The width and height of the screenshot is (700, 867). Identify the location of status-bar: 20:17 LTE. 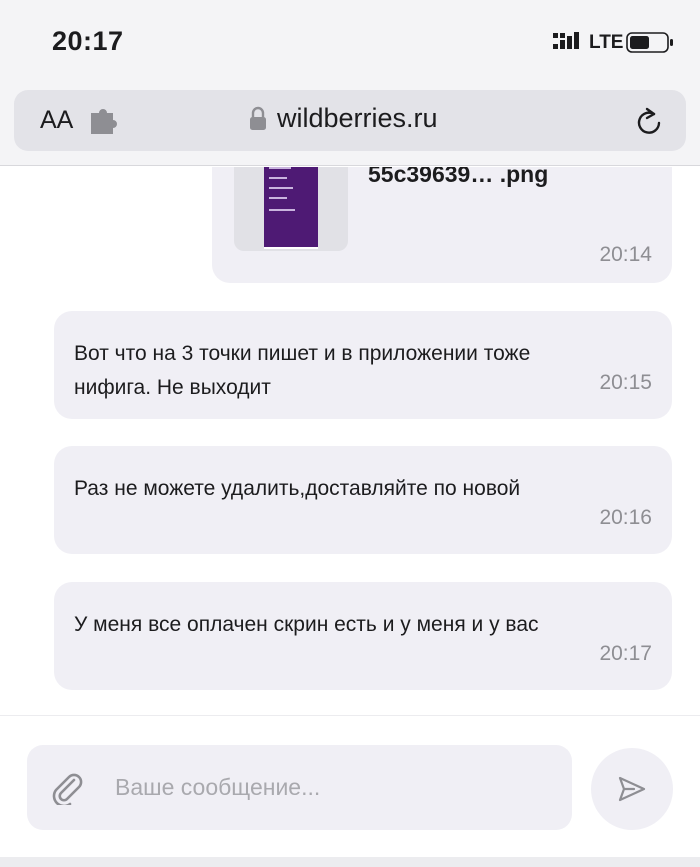
(350, 40).